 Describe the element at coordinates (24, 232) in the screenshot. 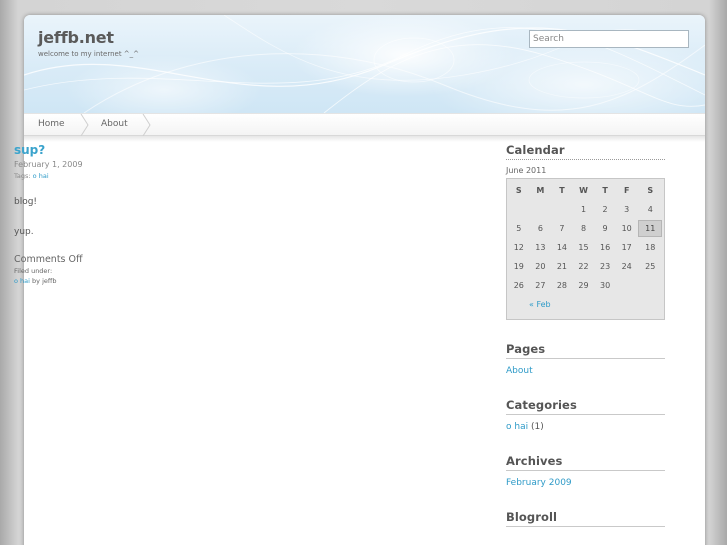

I see `post-paragraph: yup.` at that location.